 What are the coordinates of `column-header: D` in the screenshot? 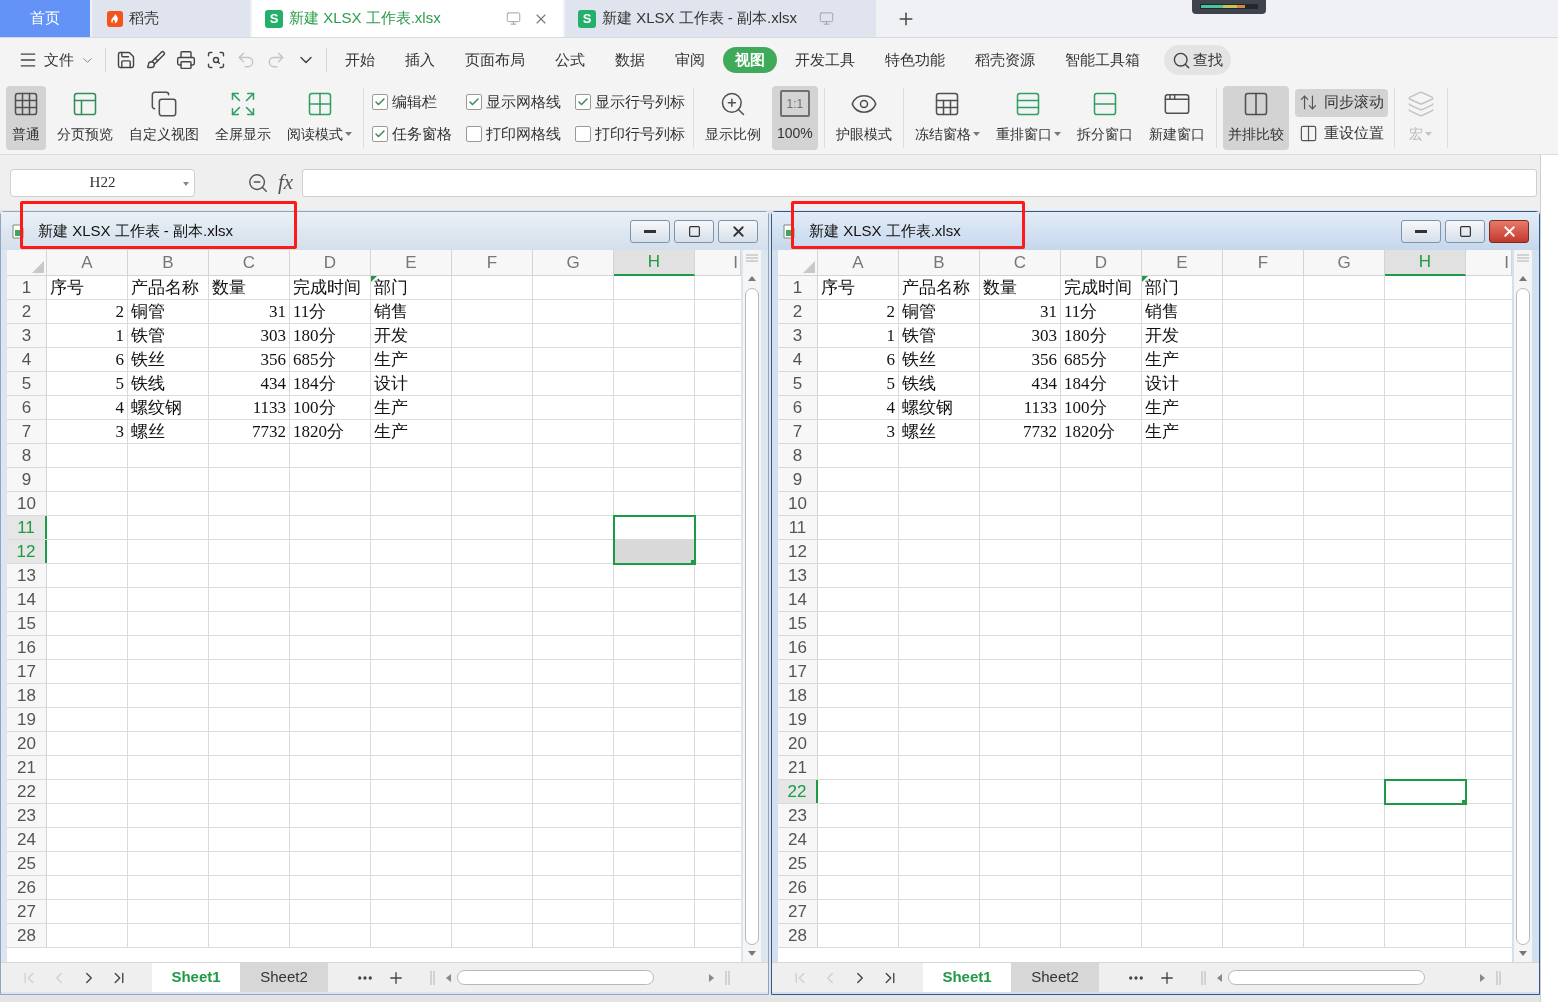 It's located at (1101, 263).